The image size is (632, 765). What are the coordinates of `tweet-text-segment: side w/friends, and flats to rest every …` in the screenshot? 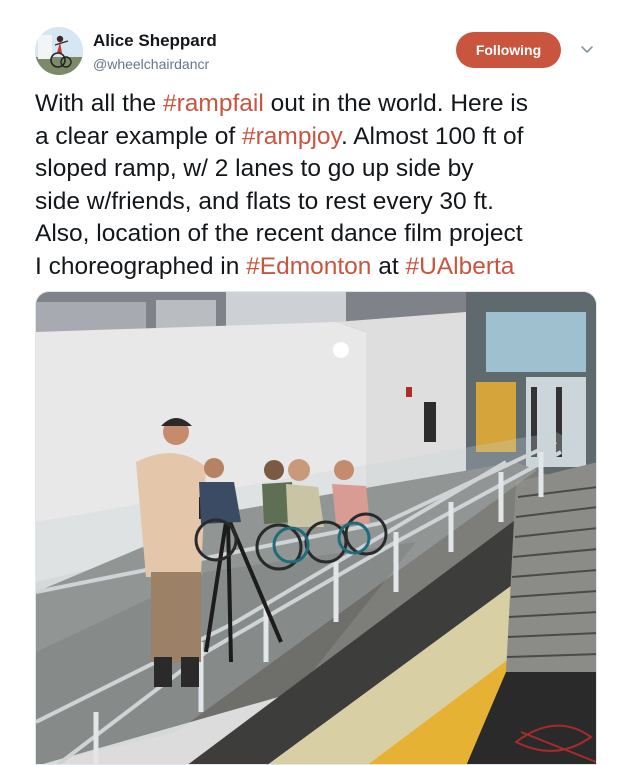 It's located at (264, 201).